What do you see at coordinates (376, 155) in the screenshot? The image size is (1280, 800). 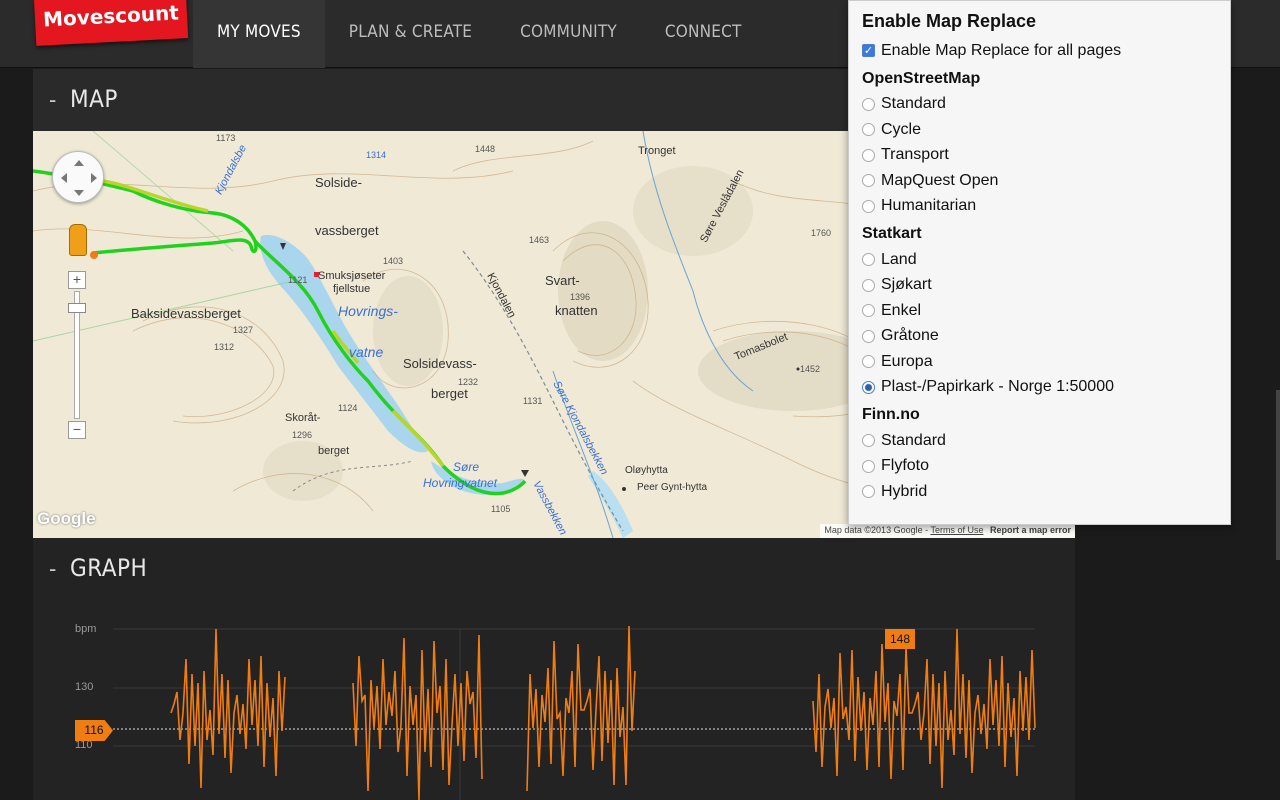 I see `elevation-label: 1314` at bounding box center [376, 155].